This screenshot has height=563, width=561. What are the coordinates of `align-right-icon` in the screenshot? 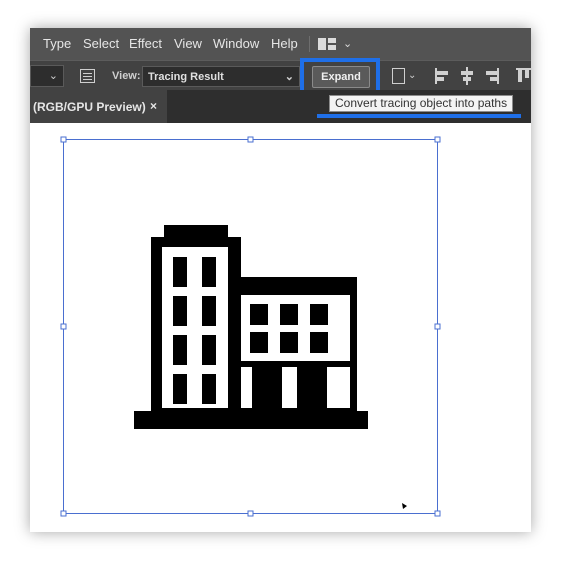 It's located at (492, 76).